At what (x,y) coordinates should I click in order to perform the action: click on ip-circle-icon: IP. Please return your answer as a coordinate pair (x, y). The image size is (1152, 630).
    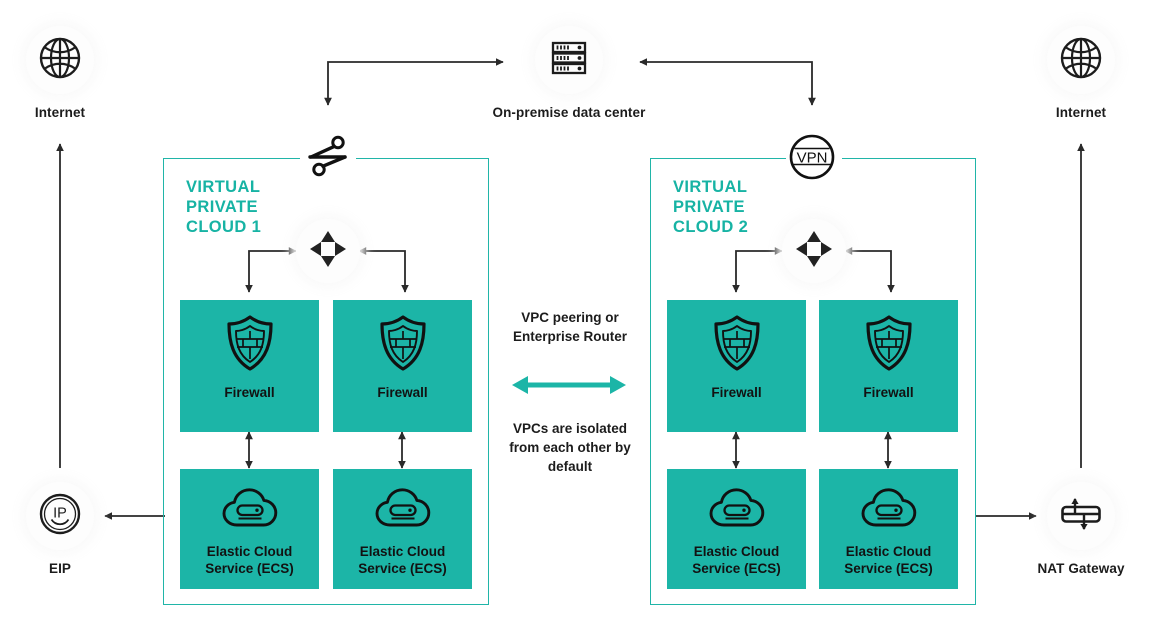
    Looking at the image, I should click on (60, 516).